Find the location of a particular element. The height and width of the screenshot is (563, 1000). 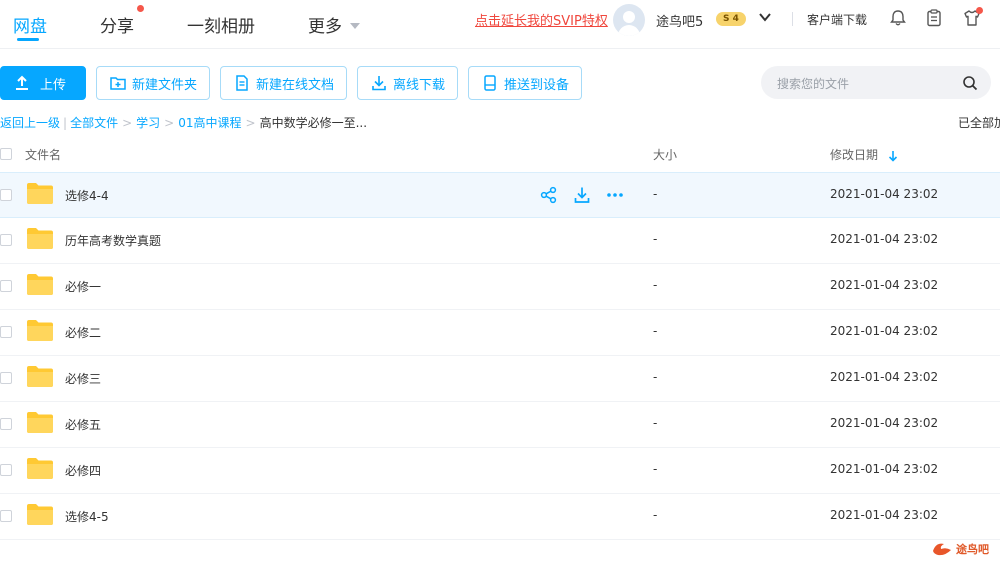

offline-download-button: 离线下载 is located at coordinates (407, 83).